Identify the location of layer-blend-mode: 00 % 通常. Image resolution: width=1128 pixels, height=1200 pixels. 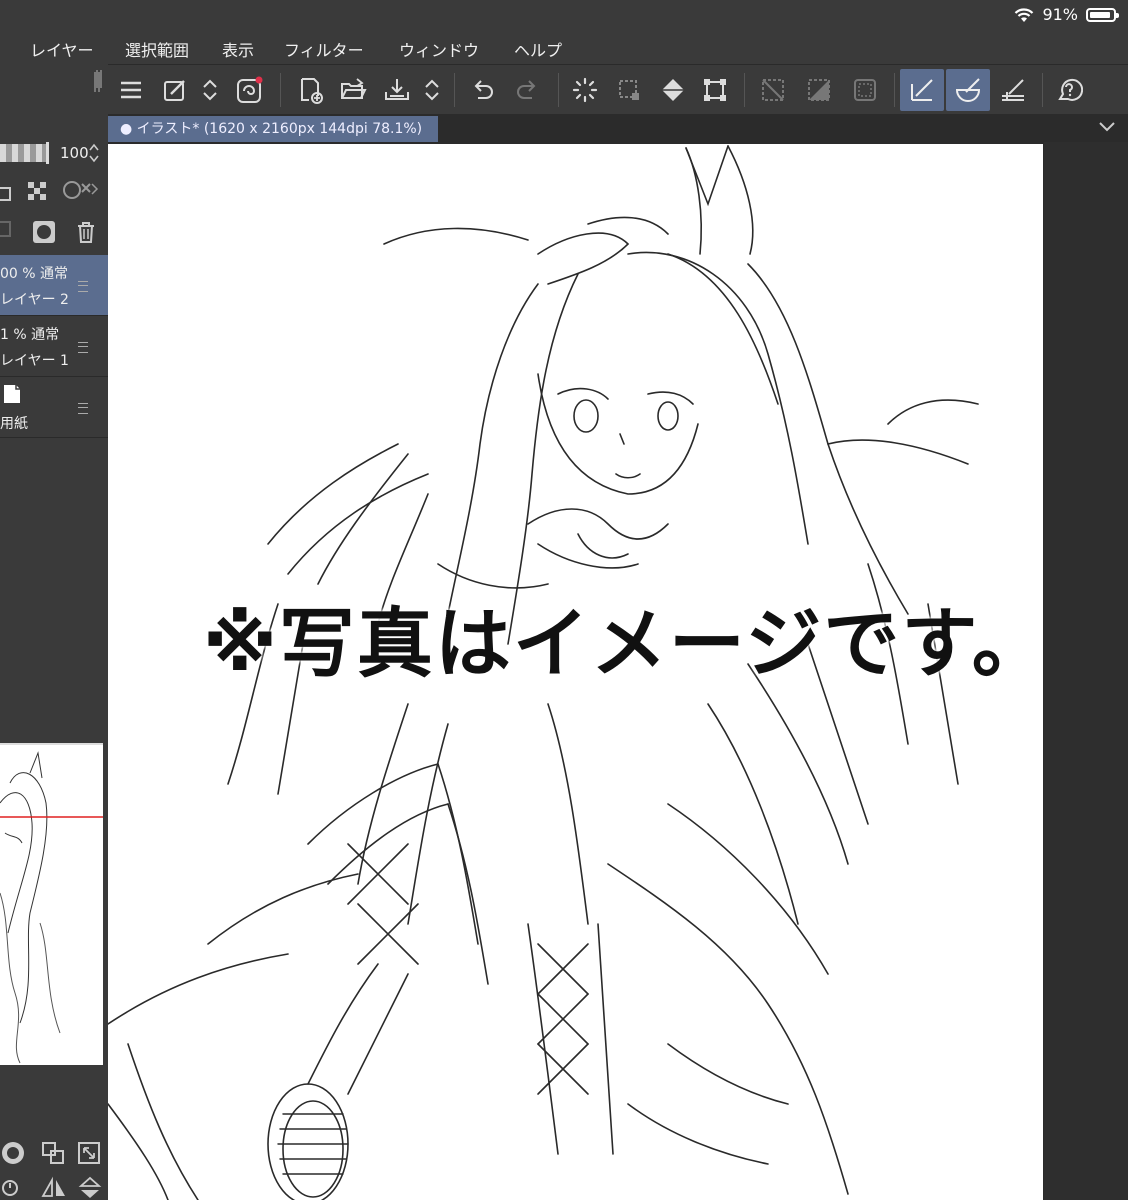
(34, 274).